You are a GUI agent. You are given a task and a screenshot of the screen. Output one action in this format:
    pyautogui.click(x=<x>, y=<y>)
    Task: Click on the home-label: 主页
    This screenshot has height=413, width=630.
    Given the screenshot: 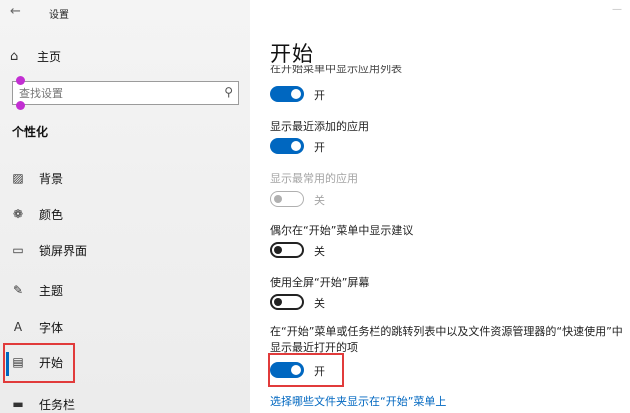 What is the action you would take?
    pyautogui.click(x=49, y=56)
    